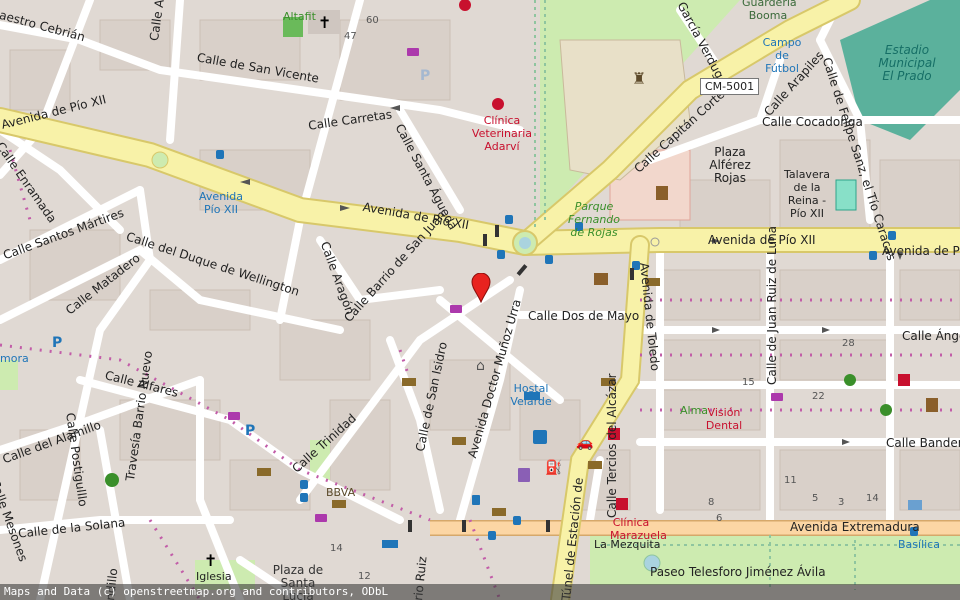 Image resolution: width=960 pixels, height=600 pixels. What do you see at coordinates (481, 288) in the screenshot?
I see `location-marker-icon` at bounding box center [481, 288].